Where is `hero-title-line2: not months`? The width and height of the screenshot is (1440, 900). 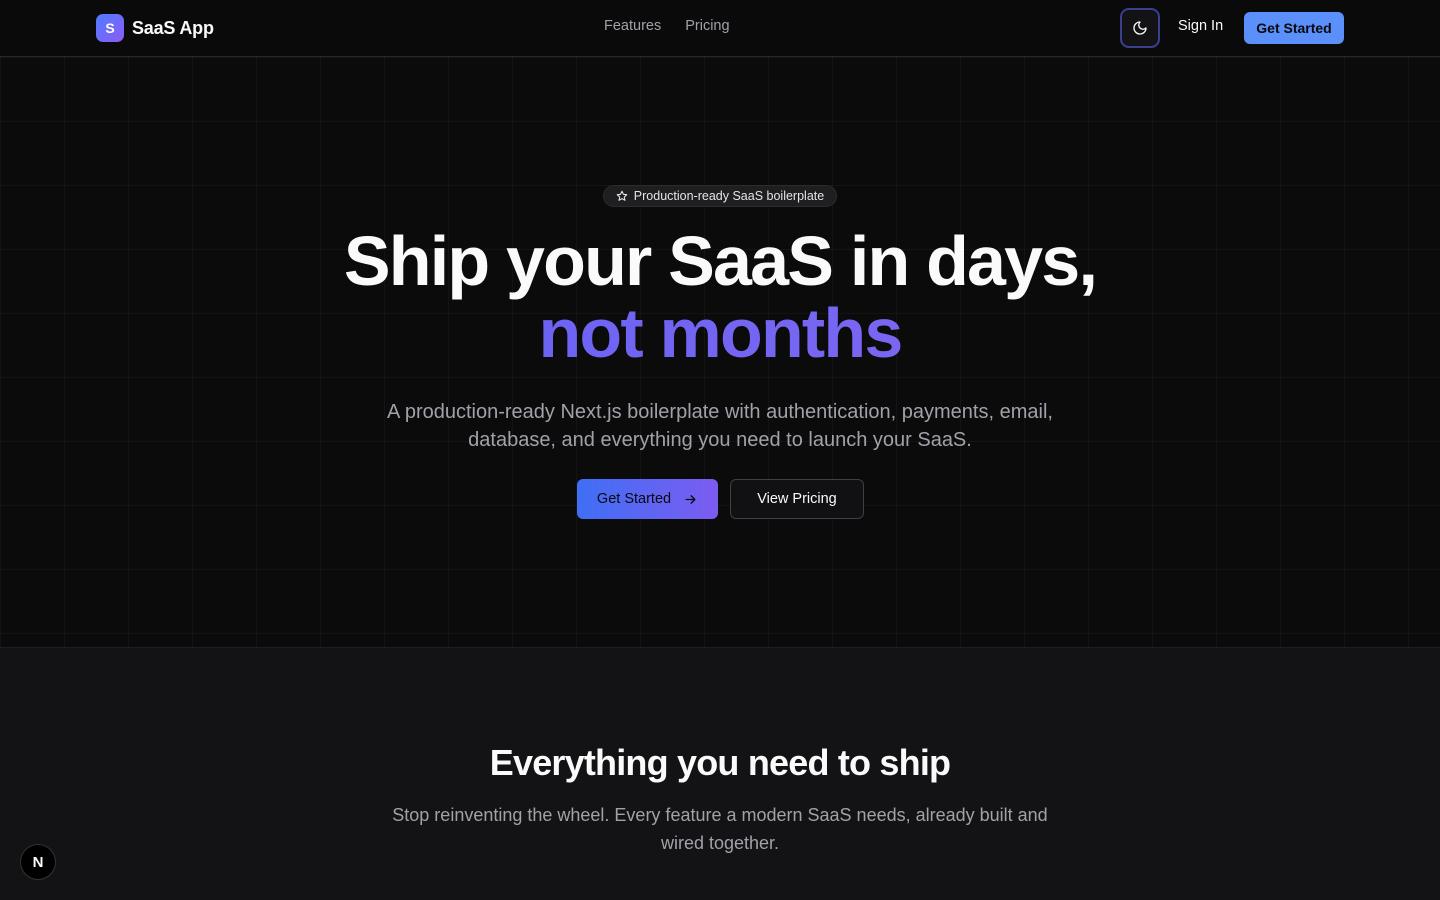
hero-title-line2: not months is located at coordinates (720, 333).